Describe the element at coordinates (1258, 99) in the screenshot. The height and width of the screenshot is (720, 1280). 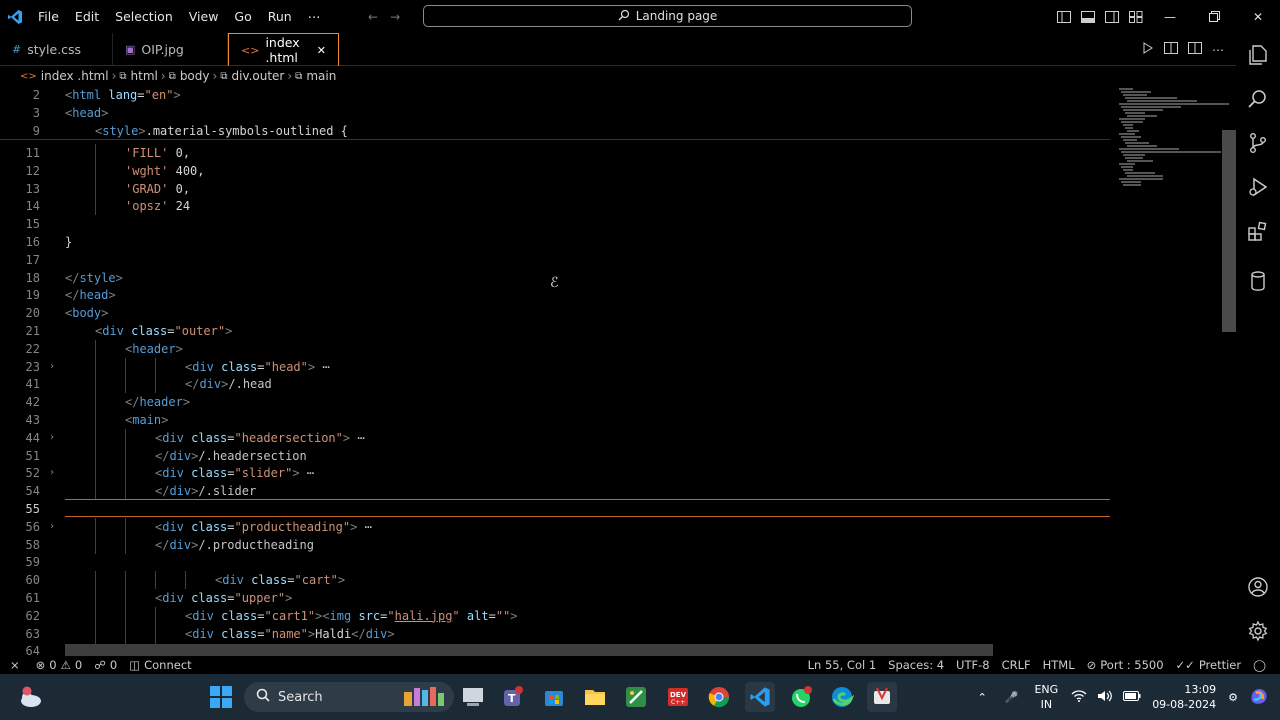
I see `search-icon` at that location.